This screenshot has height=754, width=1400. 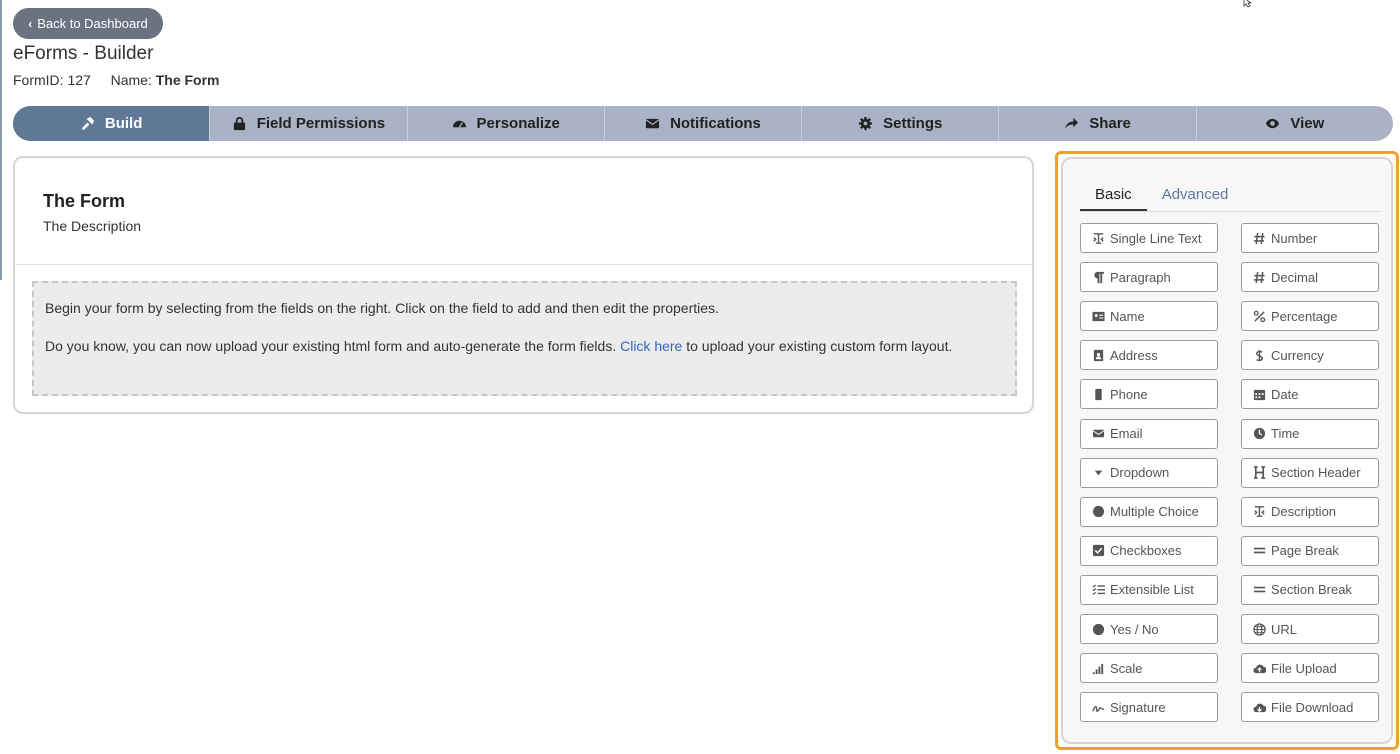 What do you see at coordinates (518, 123) in the screenshot?
I see `tab-label: Personalize` at bounding box center [518, 123].